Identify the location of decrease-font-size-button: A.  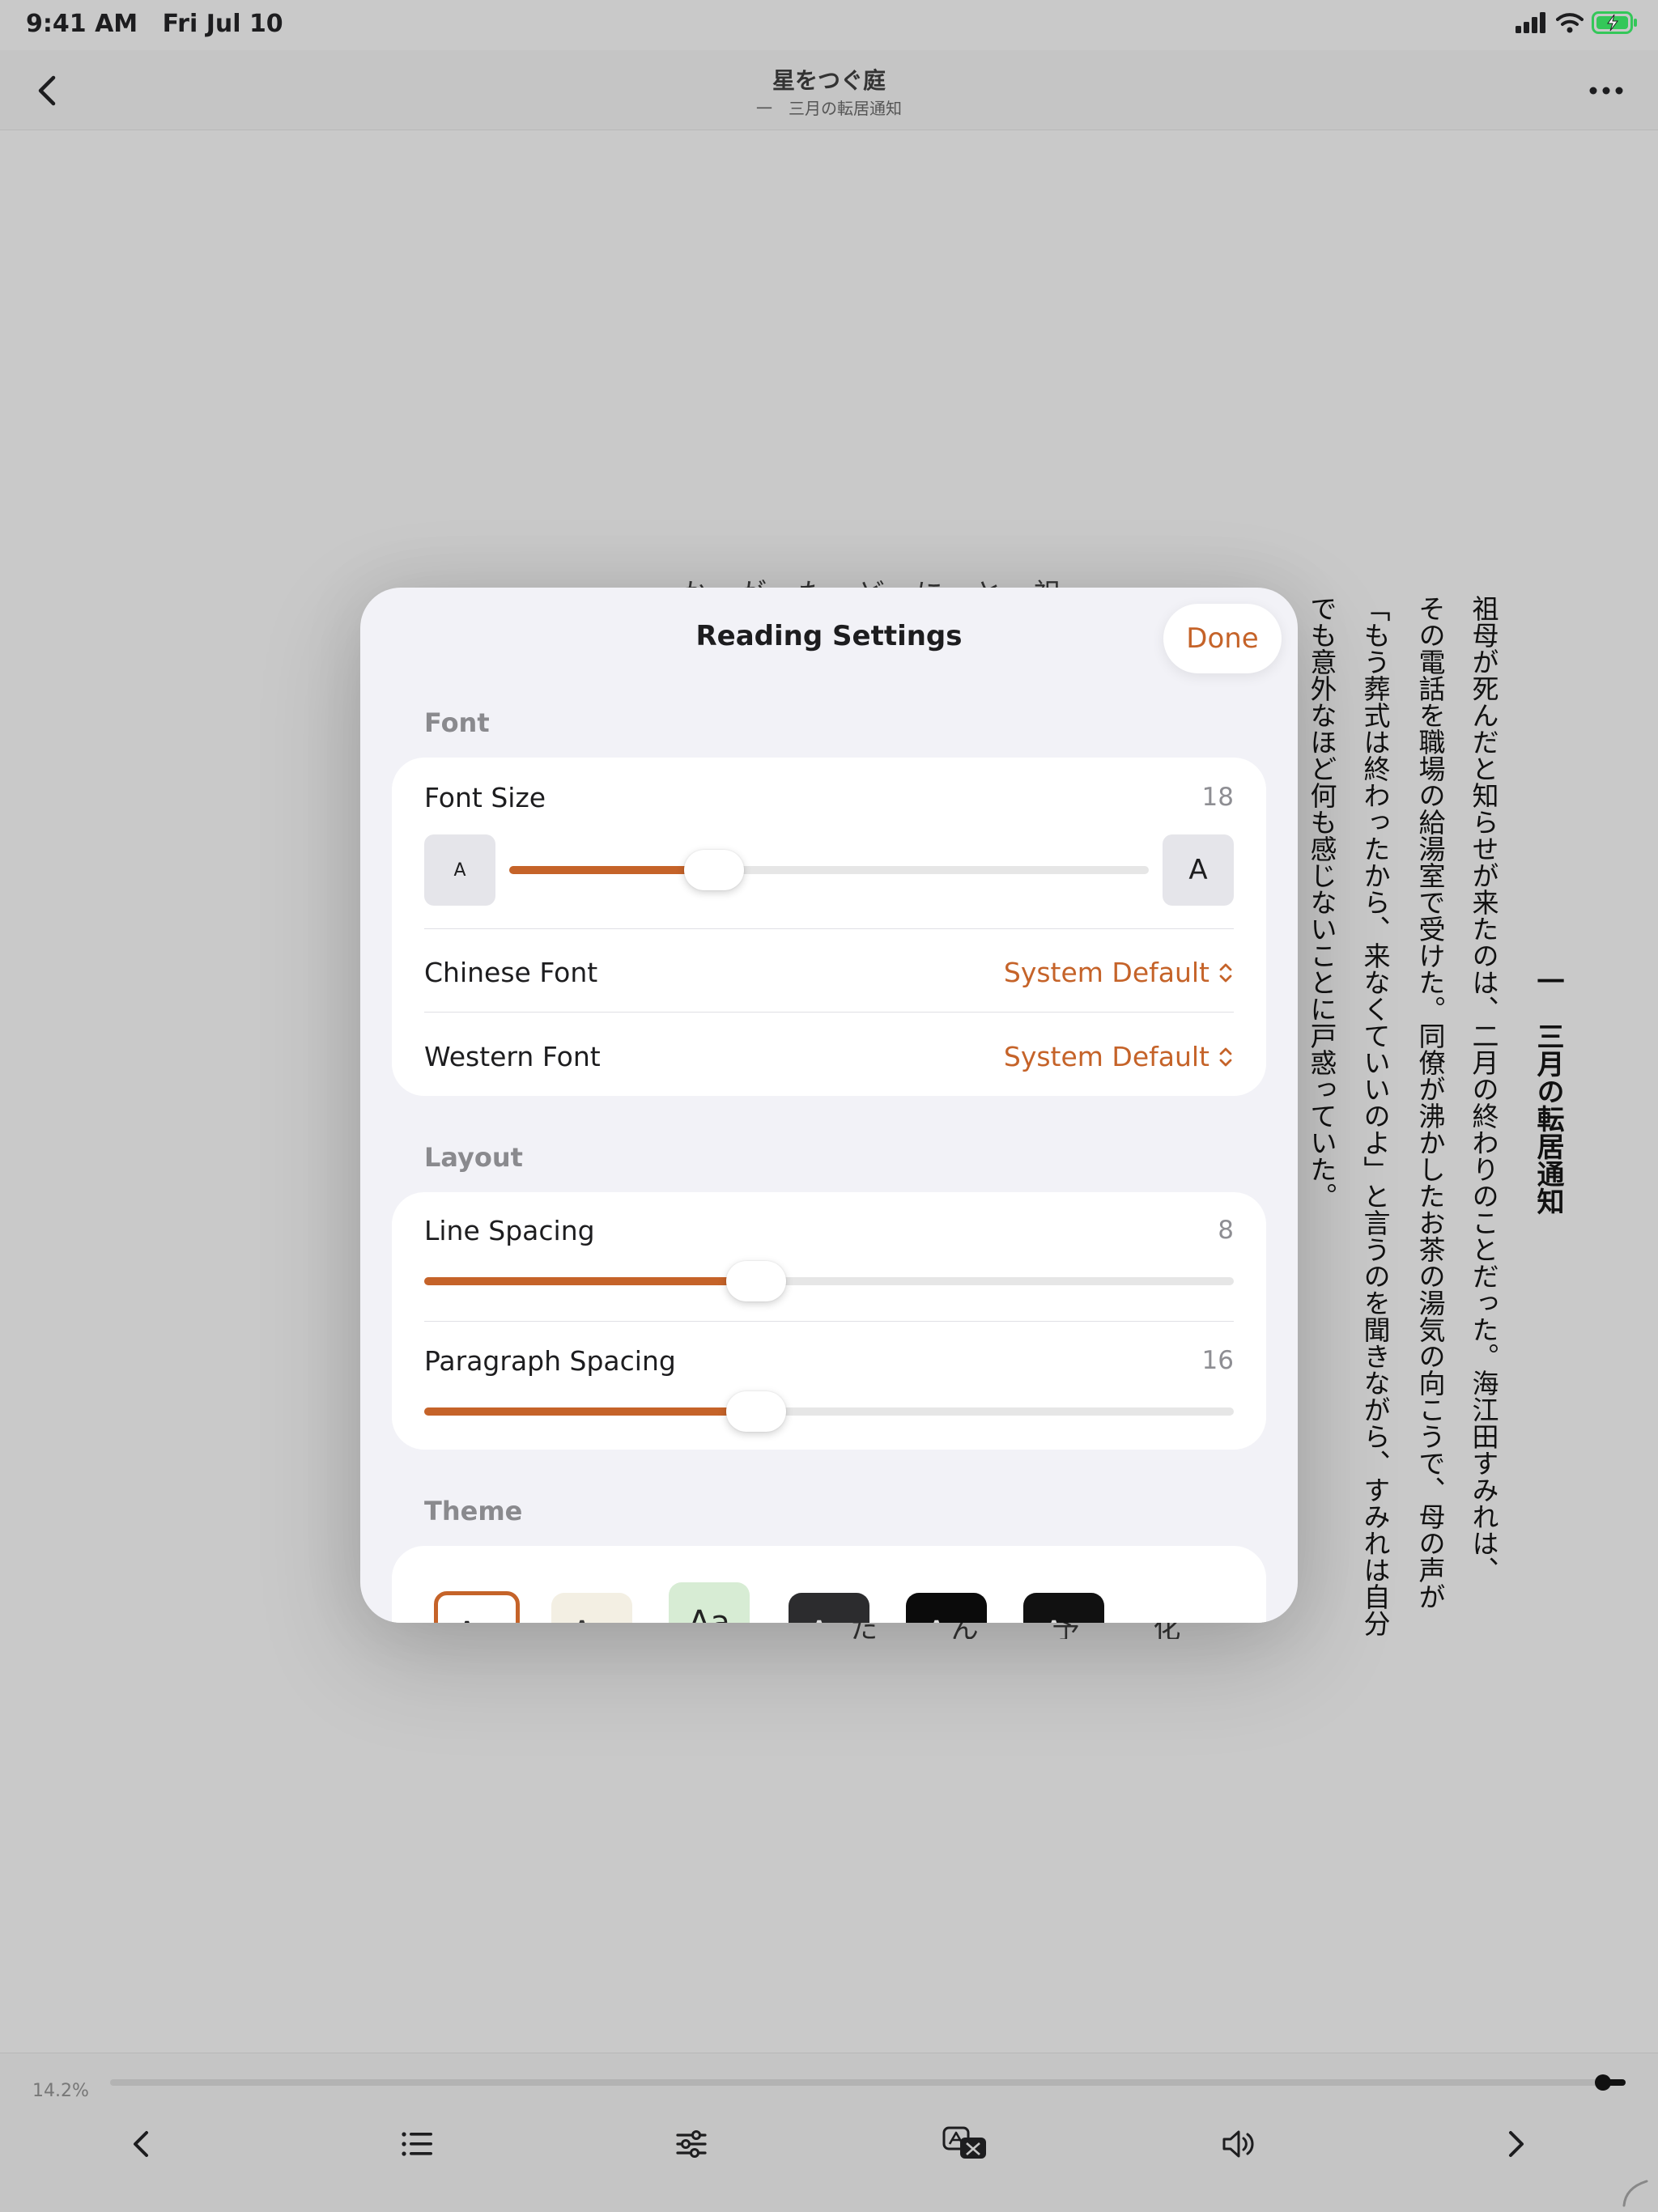
(459, 870).